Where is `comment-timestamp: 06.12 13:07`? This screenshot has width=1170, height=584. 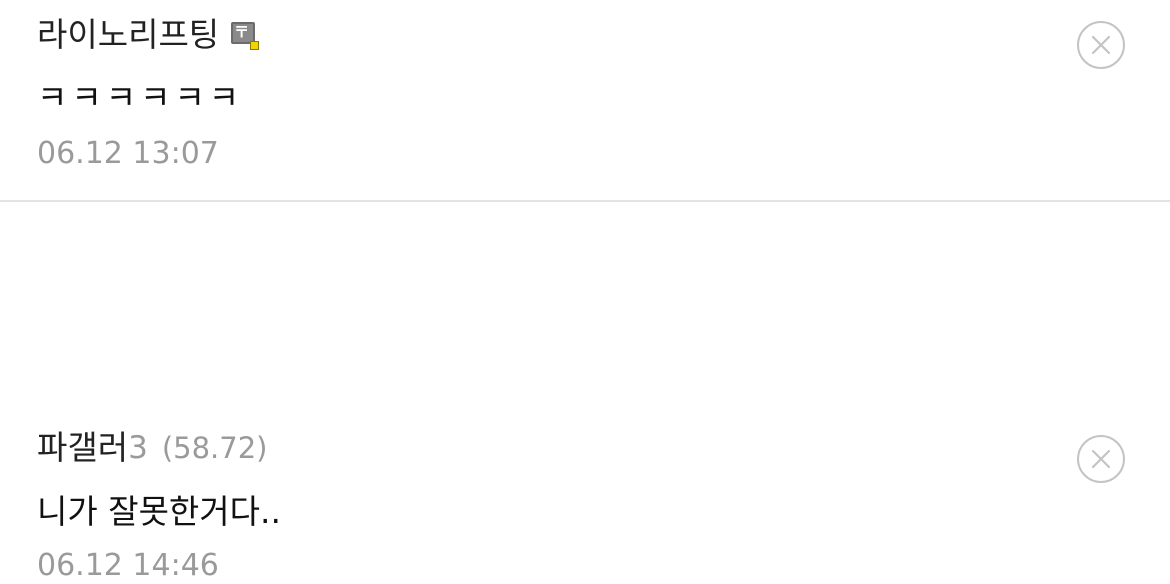
comment-timestamp: 06.12 13:07 is located at coordinates (128, 153).